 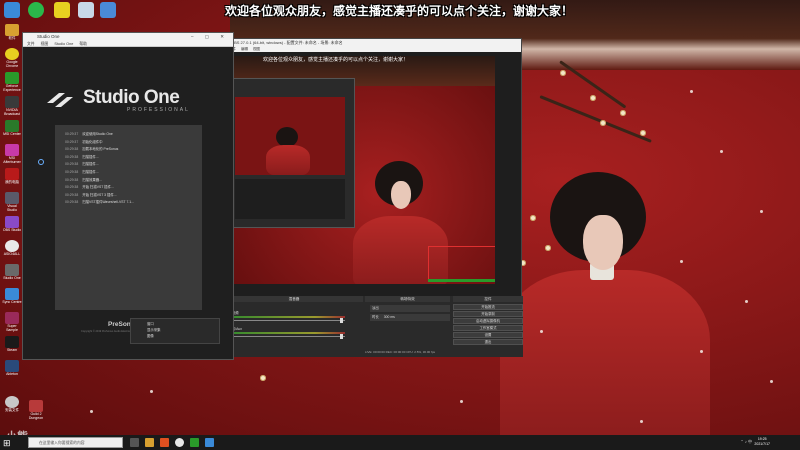 I want to click on obs-menu-bar: 文件 编辑 视图, so click(x=373, y=49).